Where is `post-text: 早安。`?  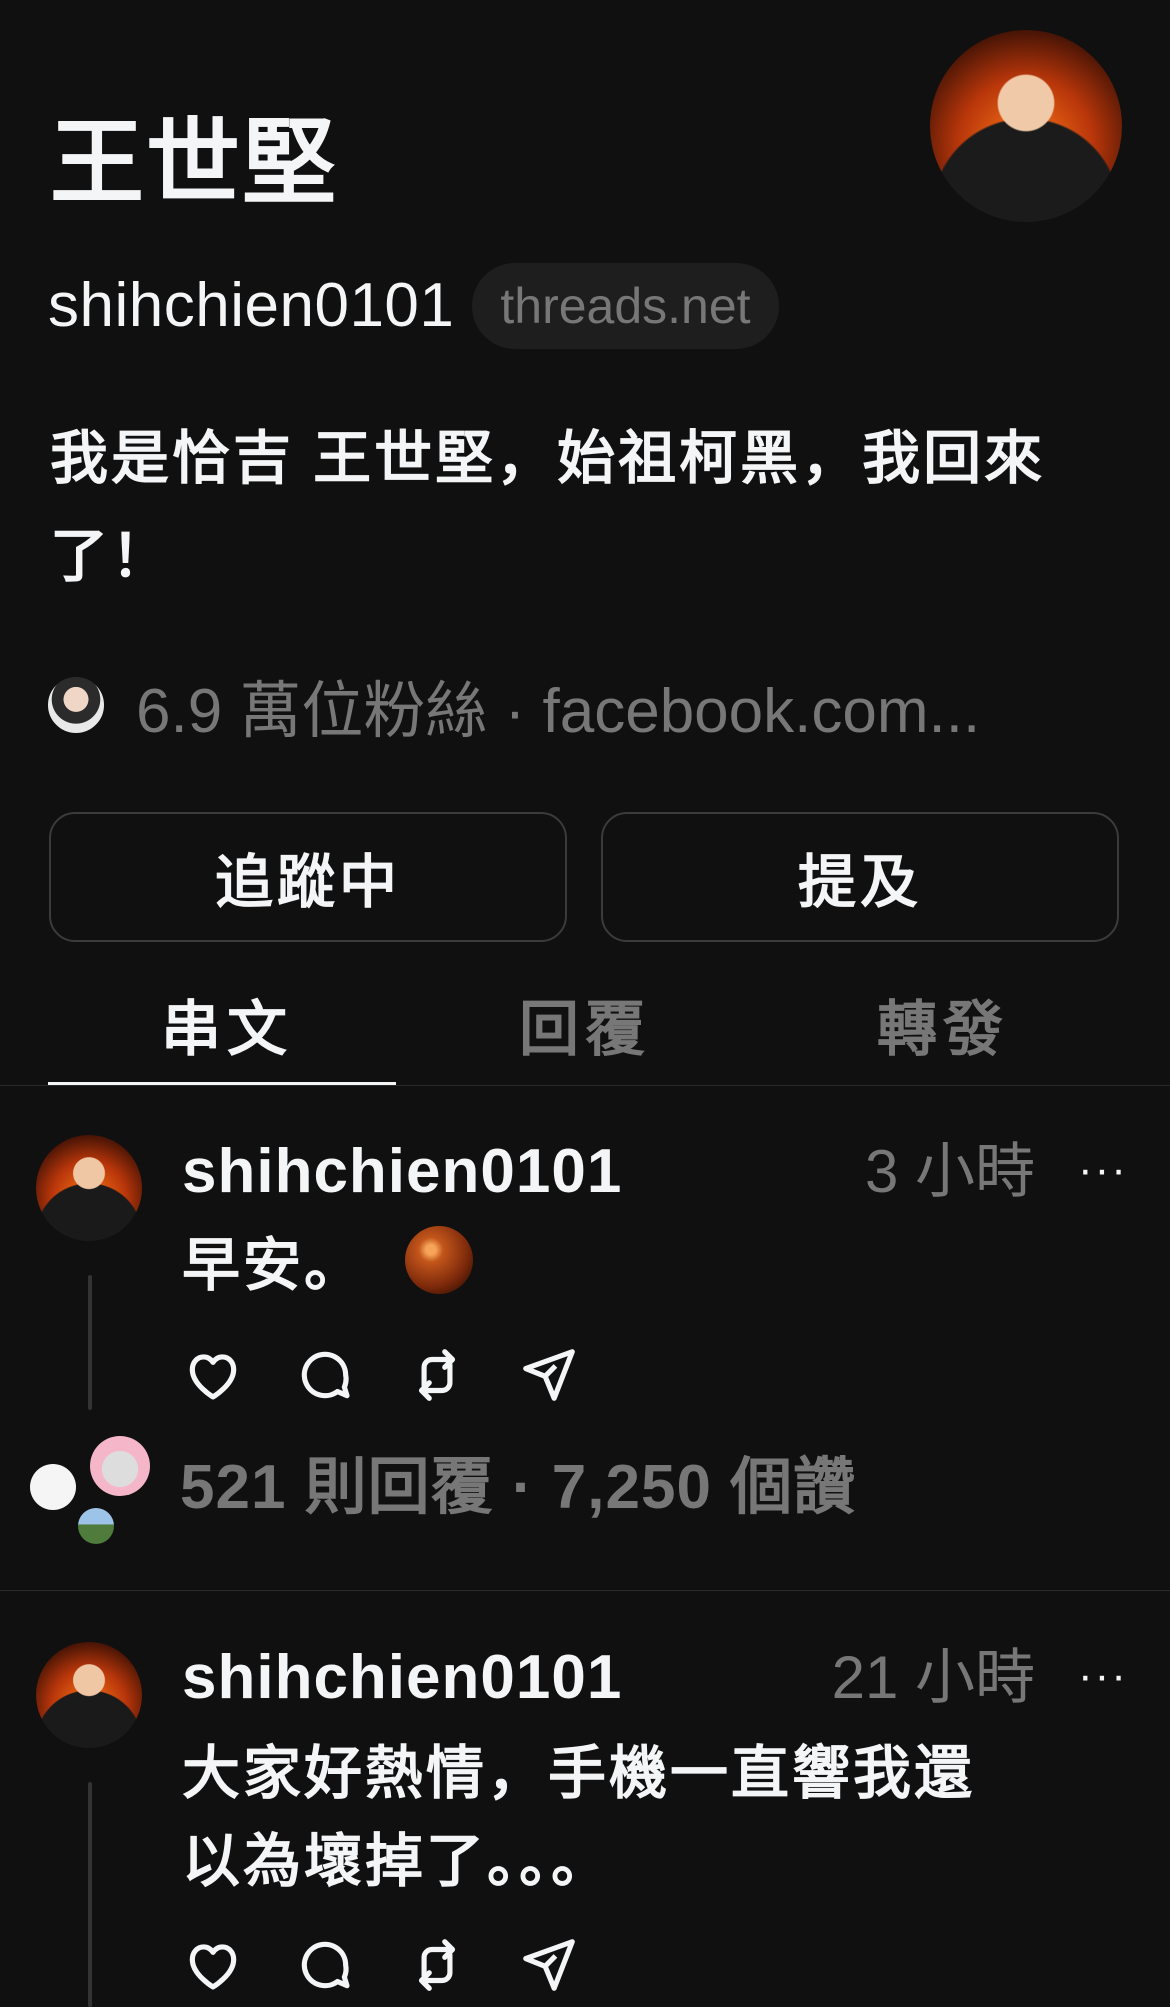
post-text: 早安。 is located at coordinates (328, 1266).